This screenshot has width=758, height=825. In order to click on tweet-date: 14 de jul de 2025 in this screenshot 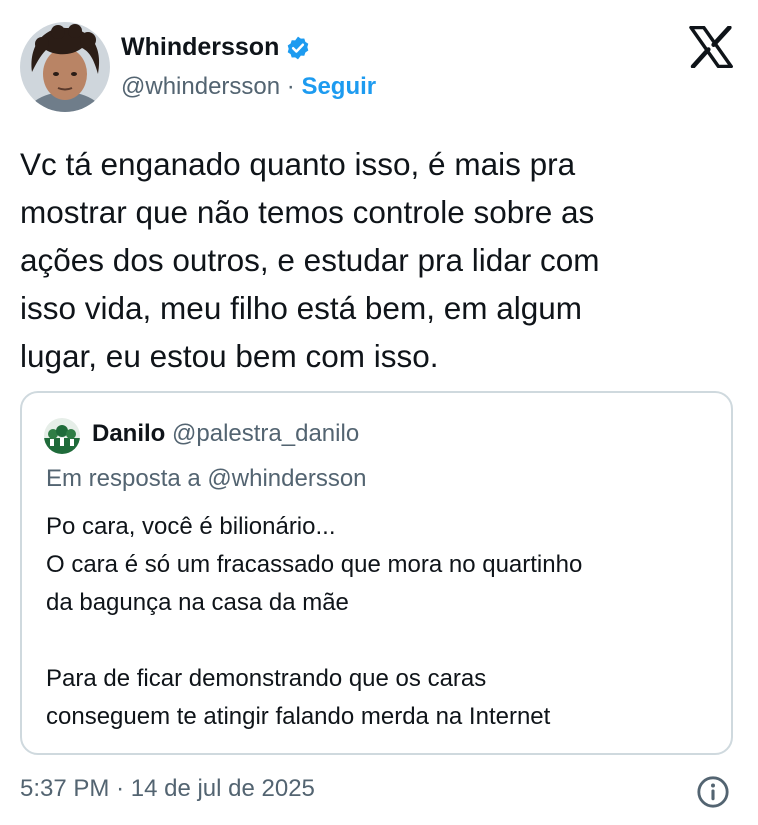, I will do `click(222, 788)`.